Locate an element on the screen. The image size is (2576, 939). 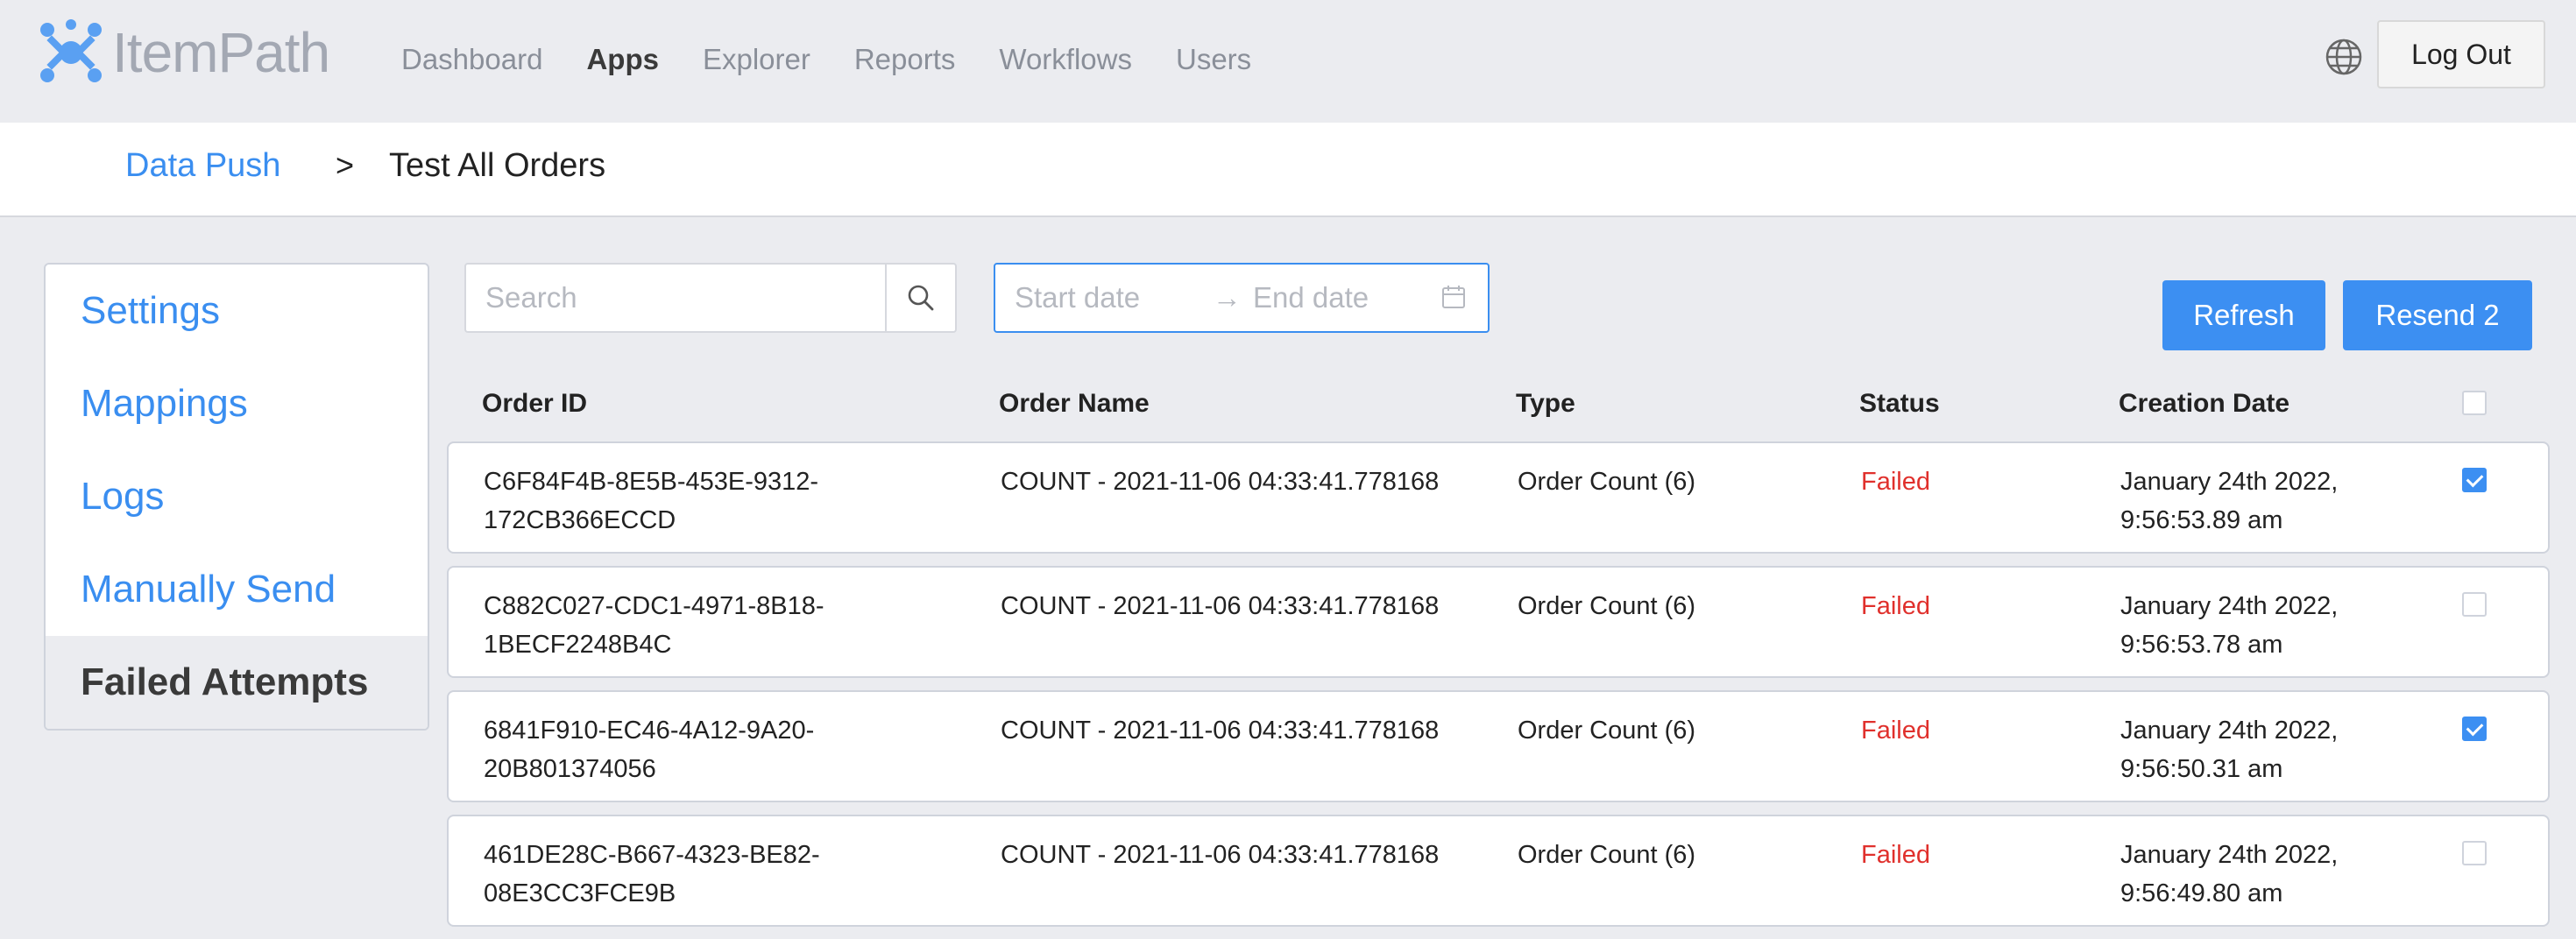
sidebar-item-logs: Logs is located at coordinates (237, 497).